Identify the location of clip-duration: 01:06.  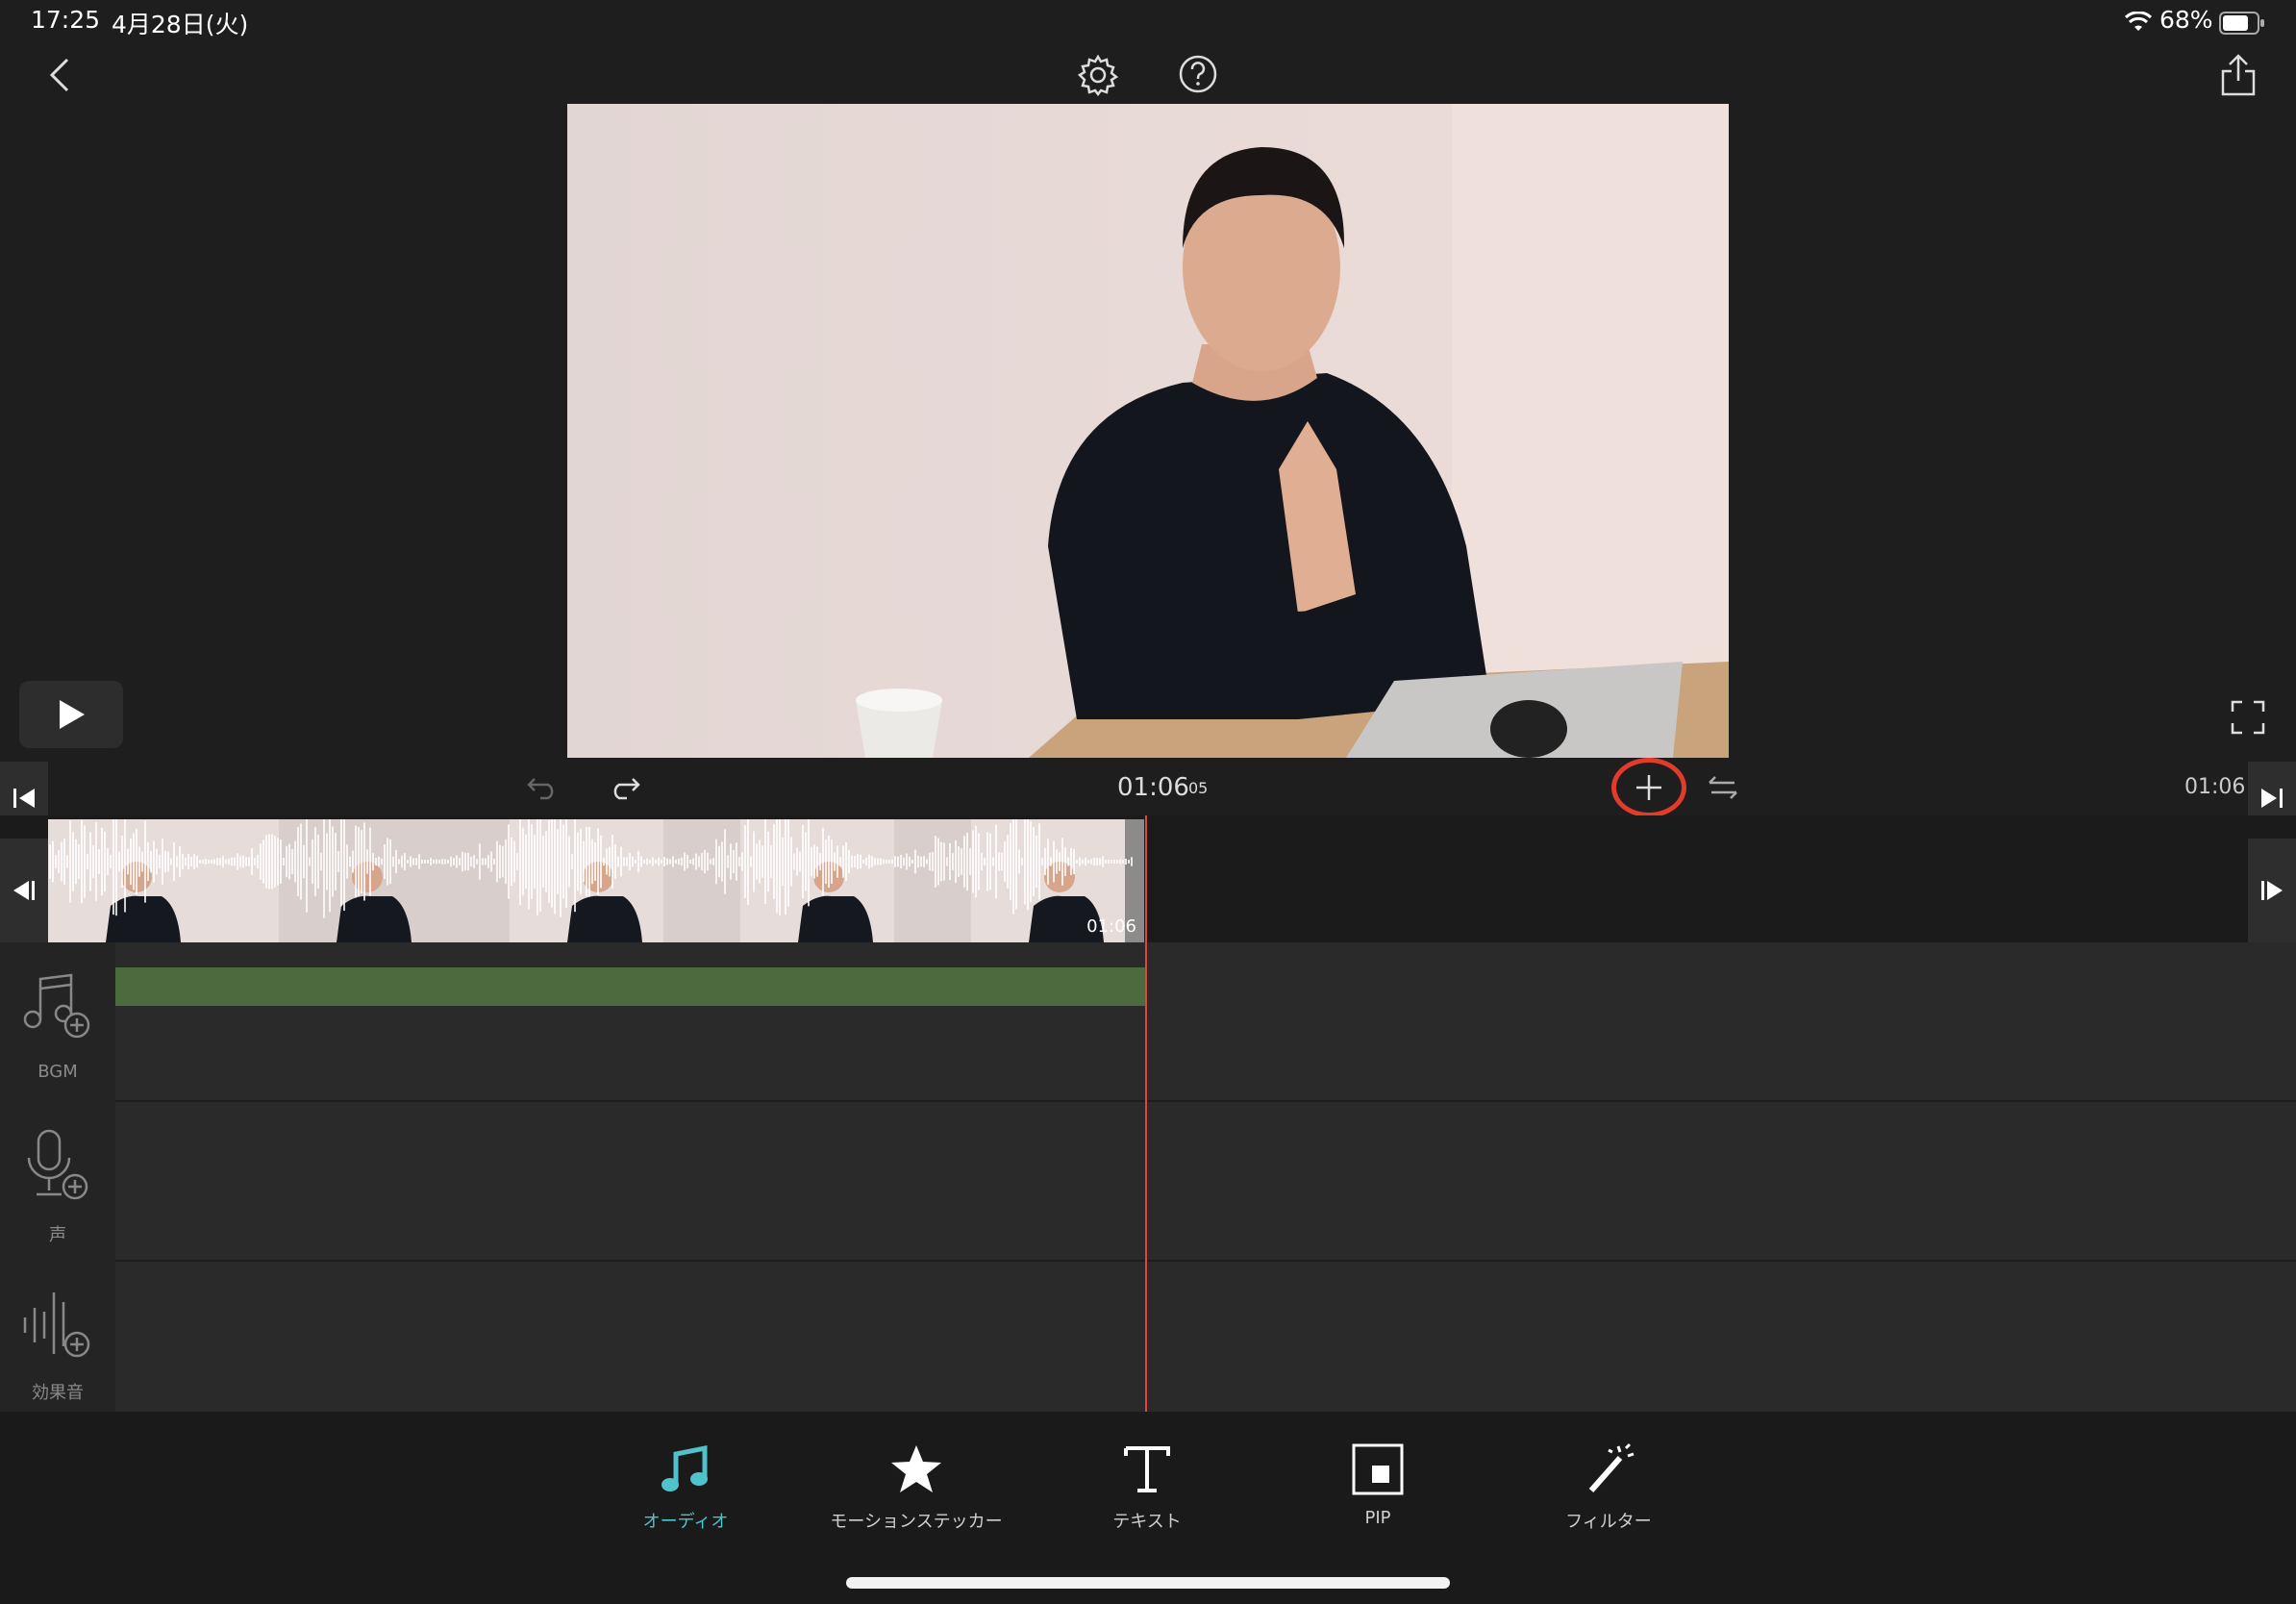
(1111, 926).